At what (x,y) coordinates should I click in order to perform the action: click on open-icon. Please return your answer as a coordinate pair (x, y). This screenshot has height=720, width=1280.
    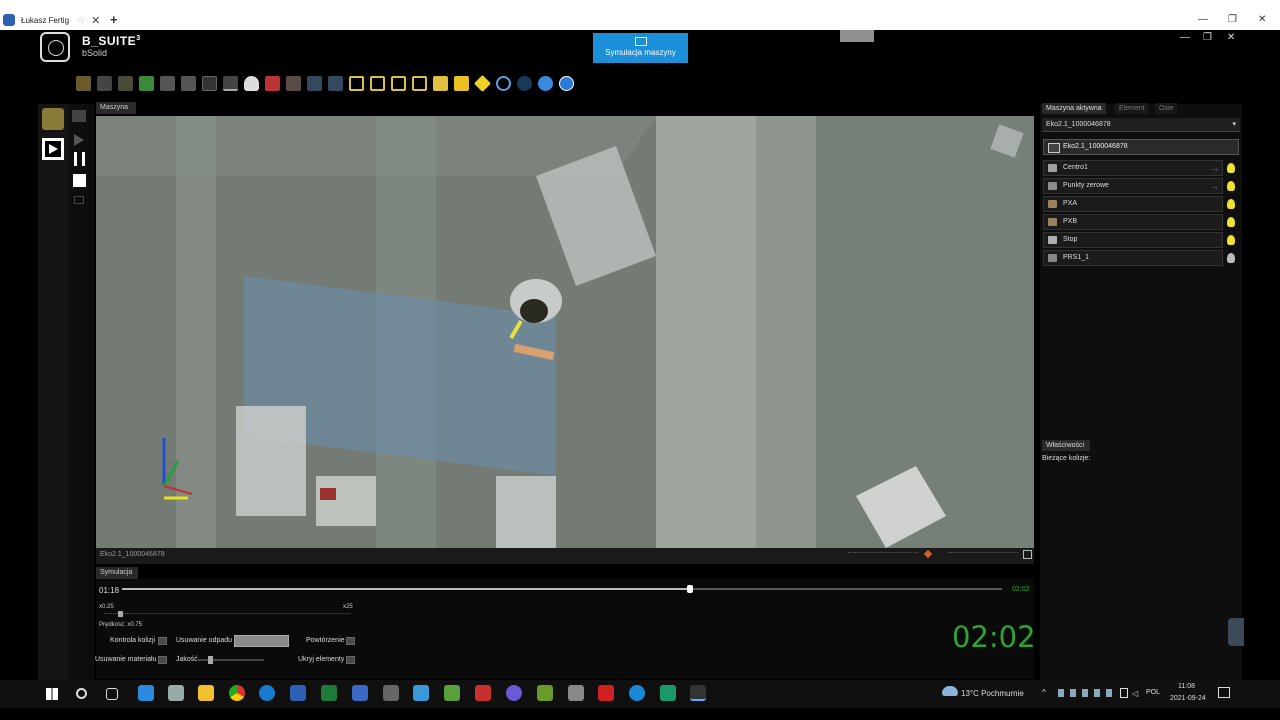
    Looking at the image, I should click on (83, 83).